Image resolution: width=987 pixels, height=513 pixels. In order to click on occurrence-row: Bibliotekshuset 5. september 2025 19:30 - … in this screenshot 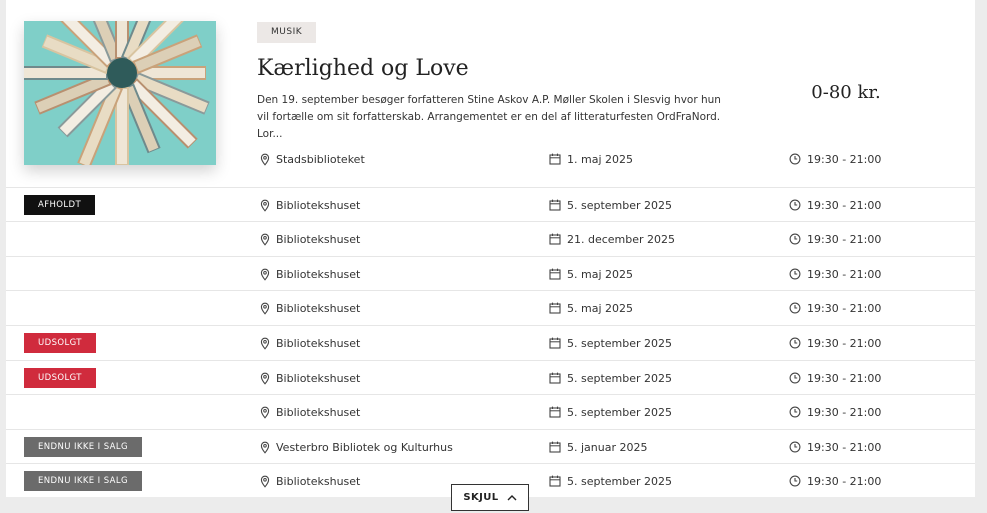, I will do `click(490, 411)`.